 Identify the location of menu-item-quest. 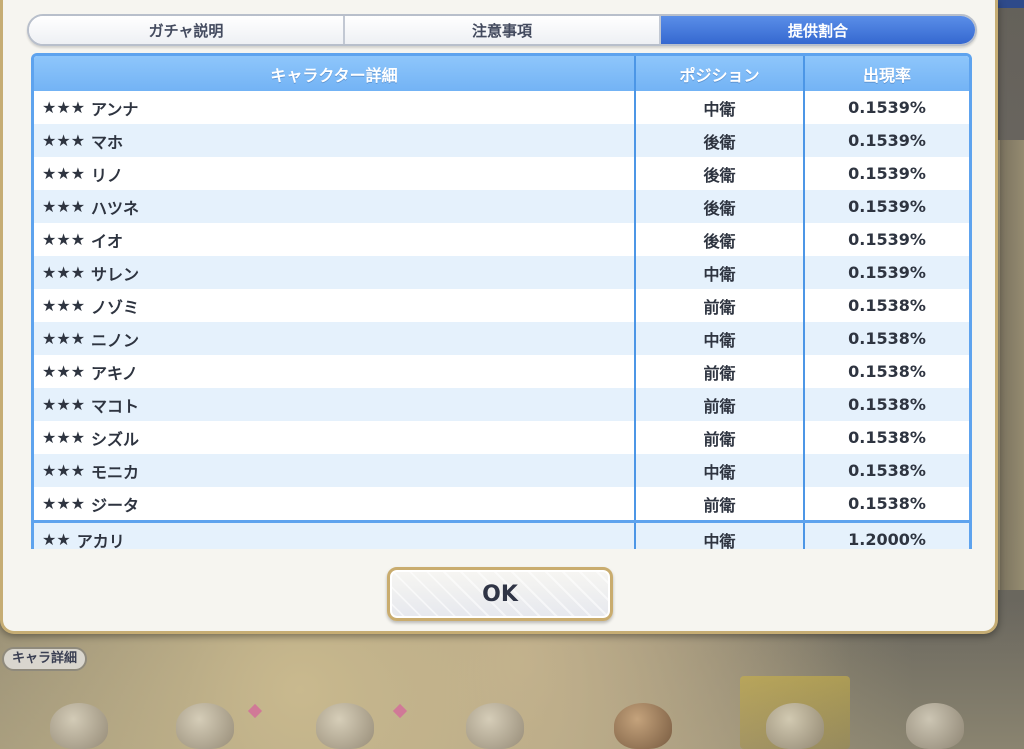
(495, 712).